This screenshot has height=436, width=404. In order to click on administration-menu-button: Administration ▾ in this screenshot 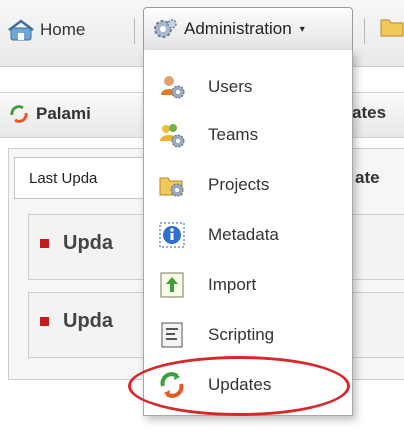, I will do `click(248, 29)`.